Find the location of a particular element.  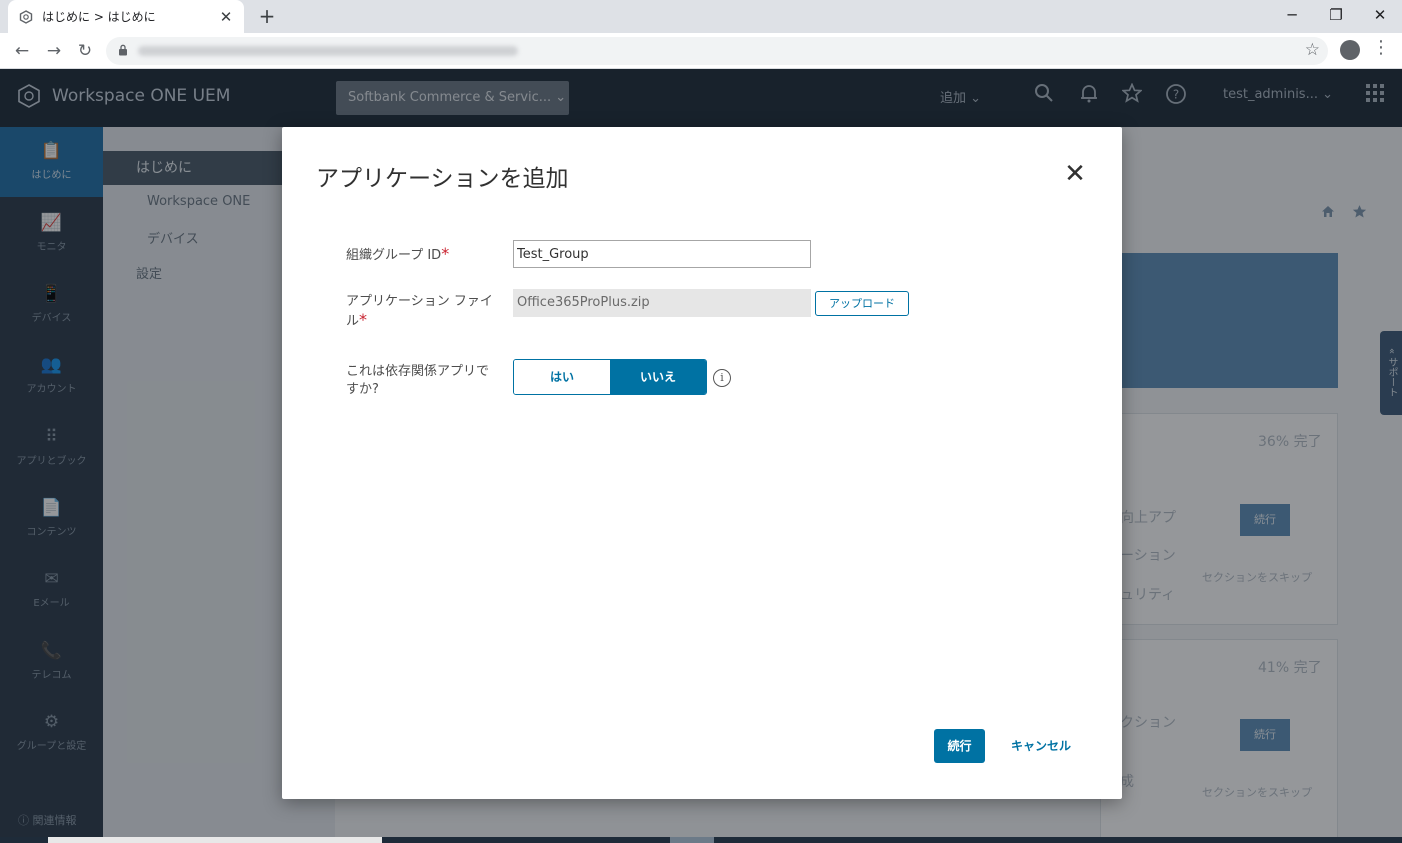

dependency-app-label: これは依存関係アプリですか? is located at coordinates (418, 380).